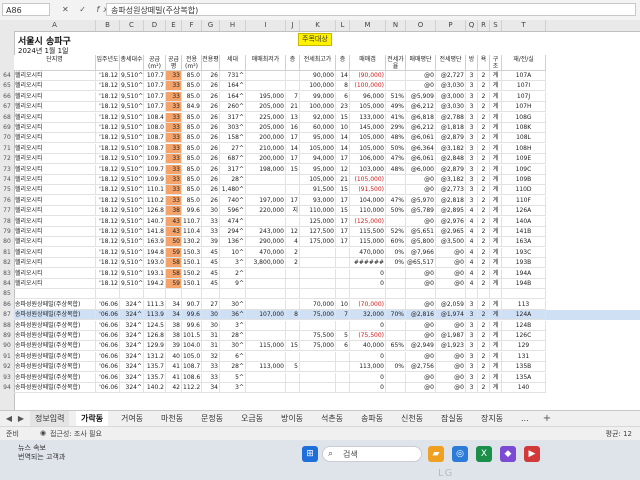 Image resolution: width=640 pixels, height=480 pixels. I want to click on table-cell: @2,965, so click(451, 232).